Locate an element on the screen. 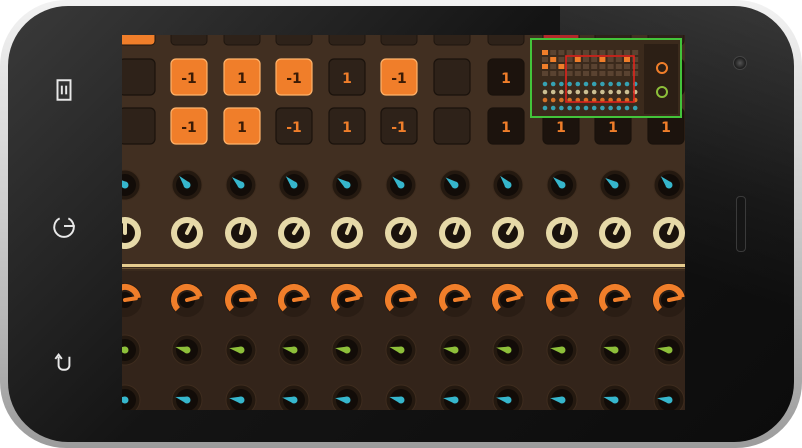 This screenshot has height=448, width=802. back-button is located at coordinates (64, 360).